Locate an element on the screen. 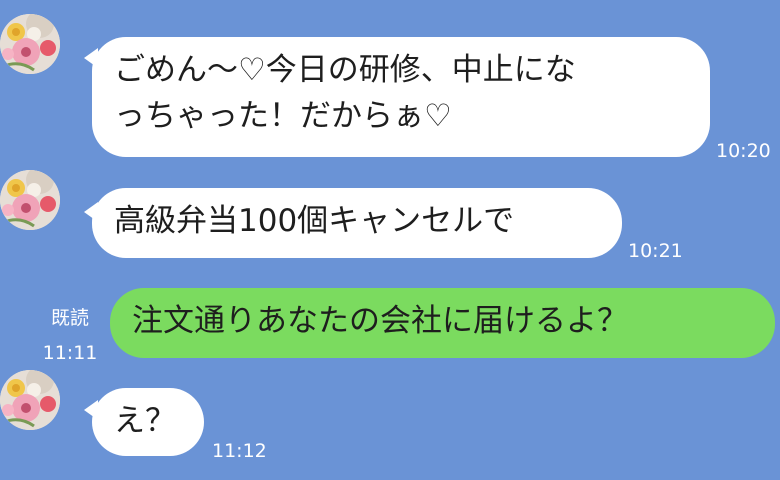 This screenshot has width=780, height=480. message-time-2: 10:21 is located at coordinates (655, 251).